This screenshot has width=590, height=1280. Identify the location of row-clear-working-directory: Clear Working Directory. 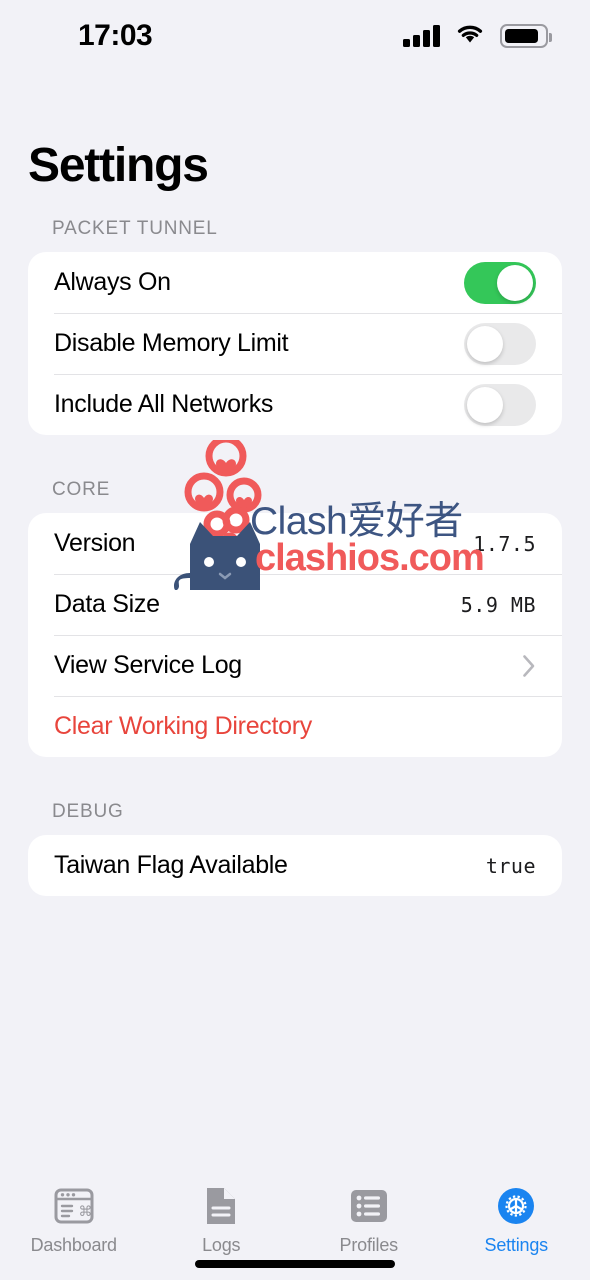
(295, 726).